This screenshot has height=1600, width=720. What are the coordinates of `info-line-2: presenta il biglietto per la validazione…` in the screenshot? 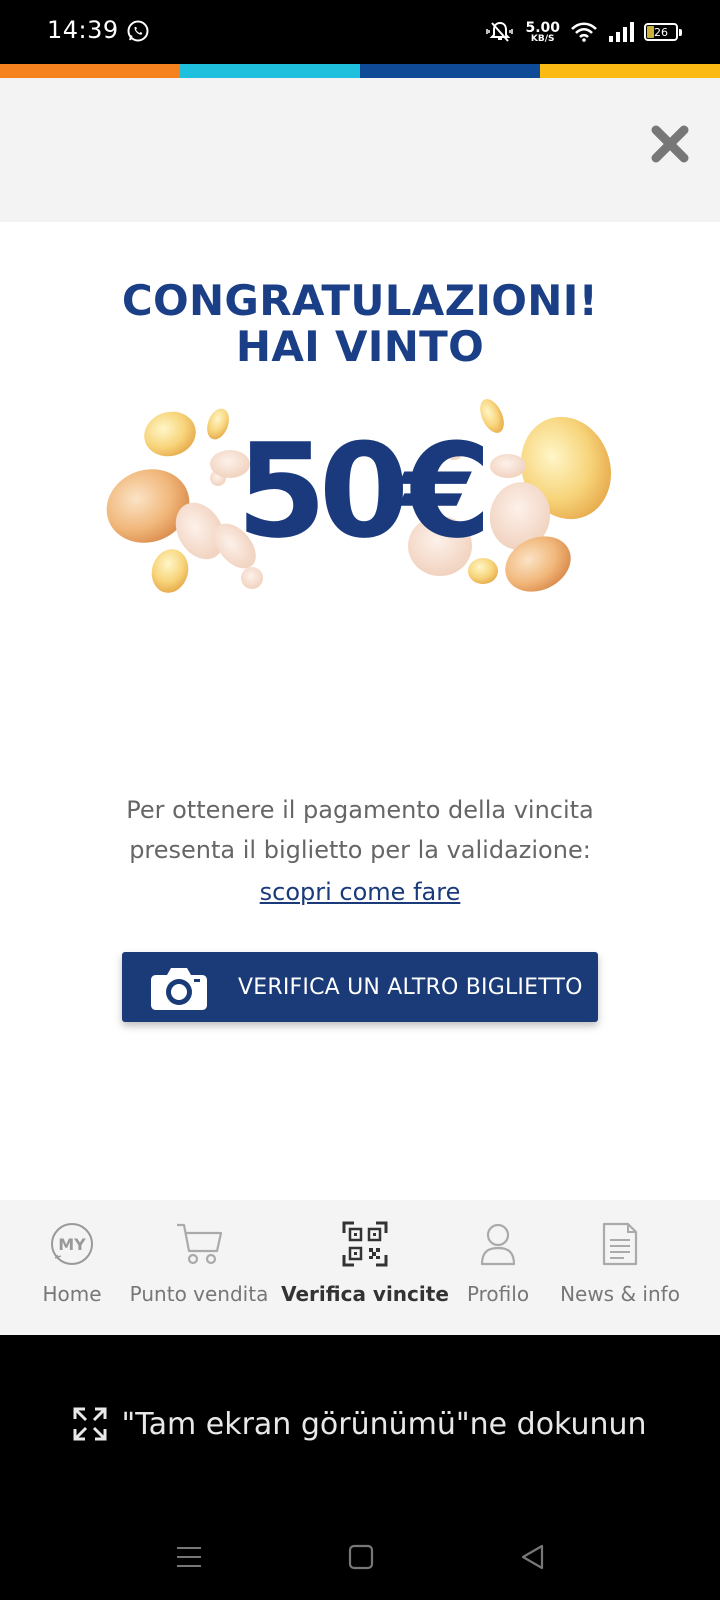 It's located at (360, 850).